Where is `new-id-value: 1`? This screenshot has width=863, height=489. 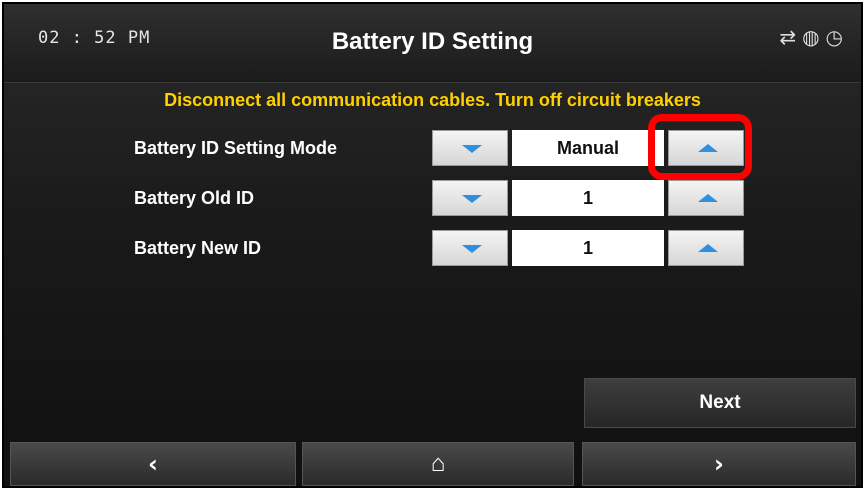
new-id-value: 1 is located at coordinates (588, 248).